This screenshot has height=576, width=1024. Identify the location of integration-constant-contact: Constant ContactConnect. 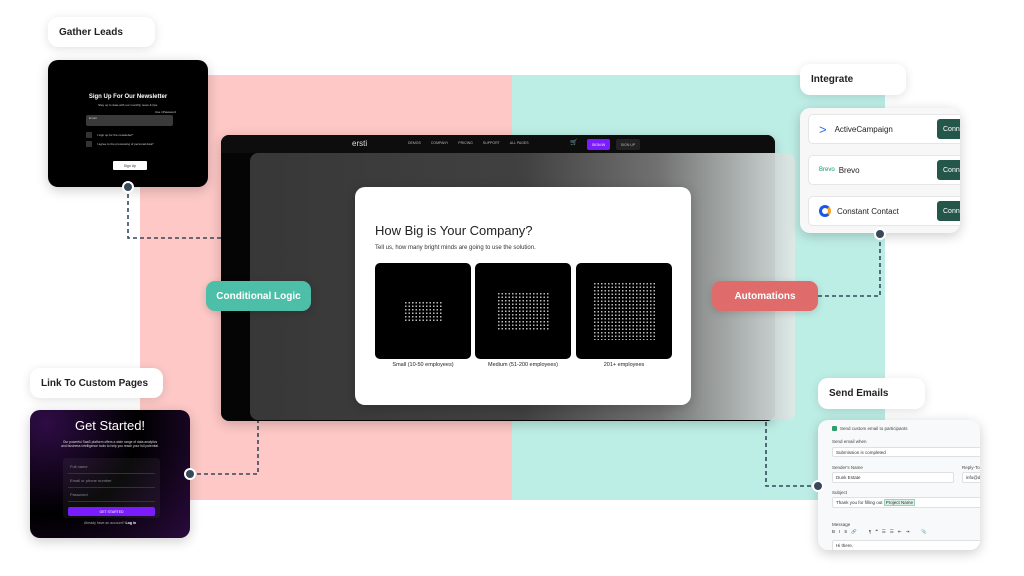
(884, 211).